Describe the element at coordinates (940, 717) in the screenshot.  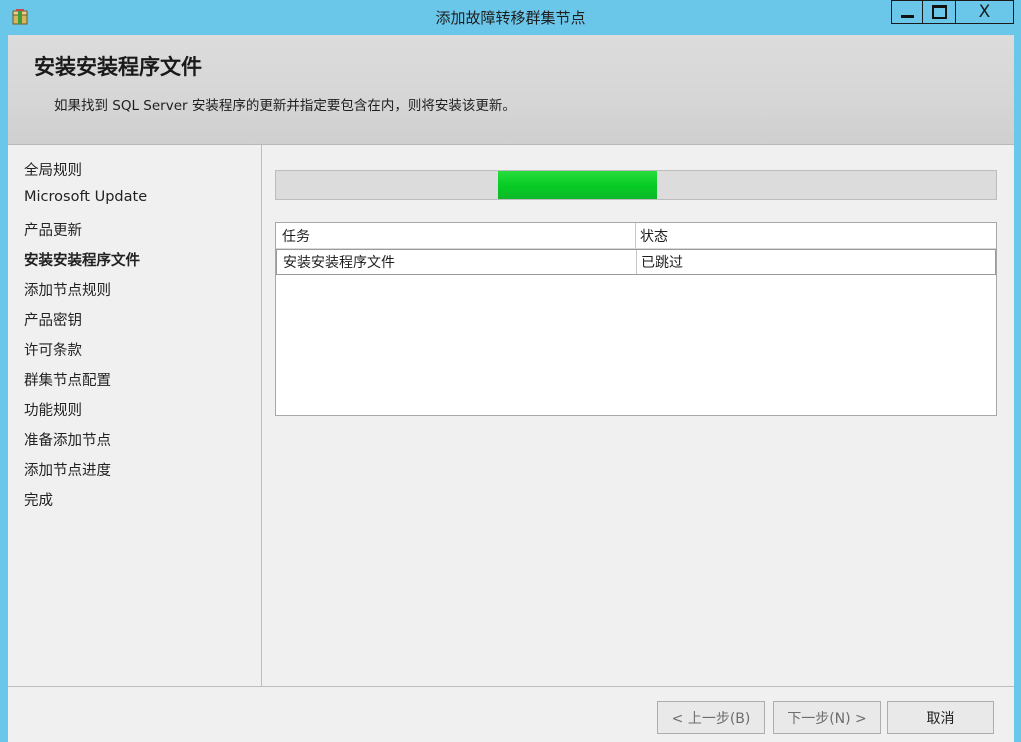
I see `cancel-button: 取消` at that location.